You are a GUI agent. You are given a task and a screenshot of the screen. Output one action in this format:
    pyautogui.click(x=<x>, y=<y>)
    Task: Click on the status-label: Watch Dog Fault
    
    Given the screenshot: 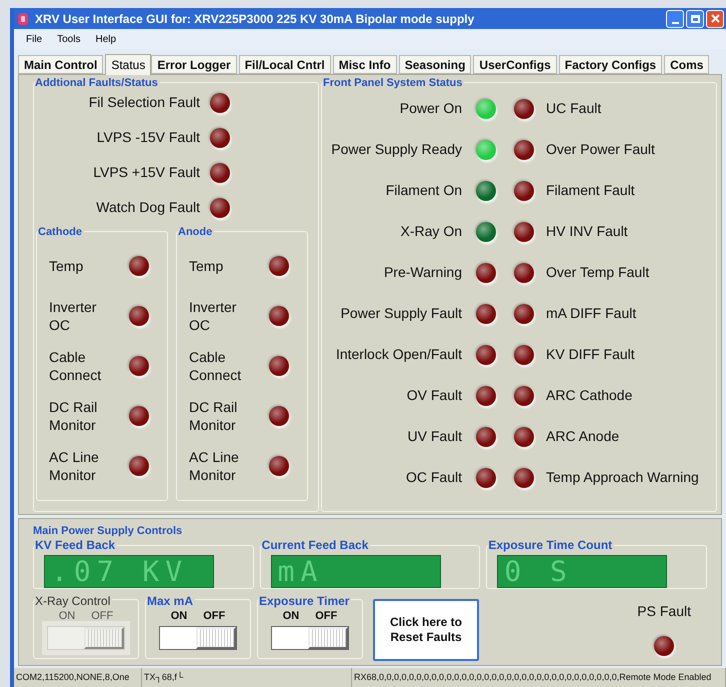 What is the action you would take?
    pyautogui.click(x=148, y=207)
    